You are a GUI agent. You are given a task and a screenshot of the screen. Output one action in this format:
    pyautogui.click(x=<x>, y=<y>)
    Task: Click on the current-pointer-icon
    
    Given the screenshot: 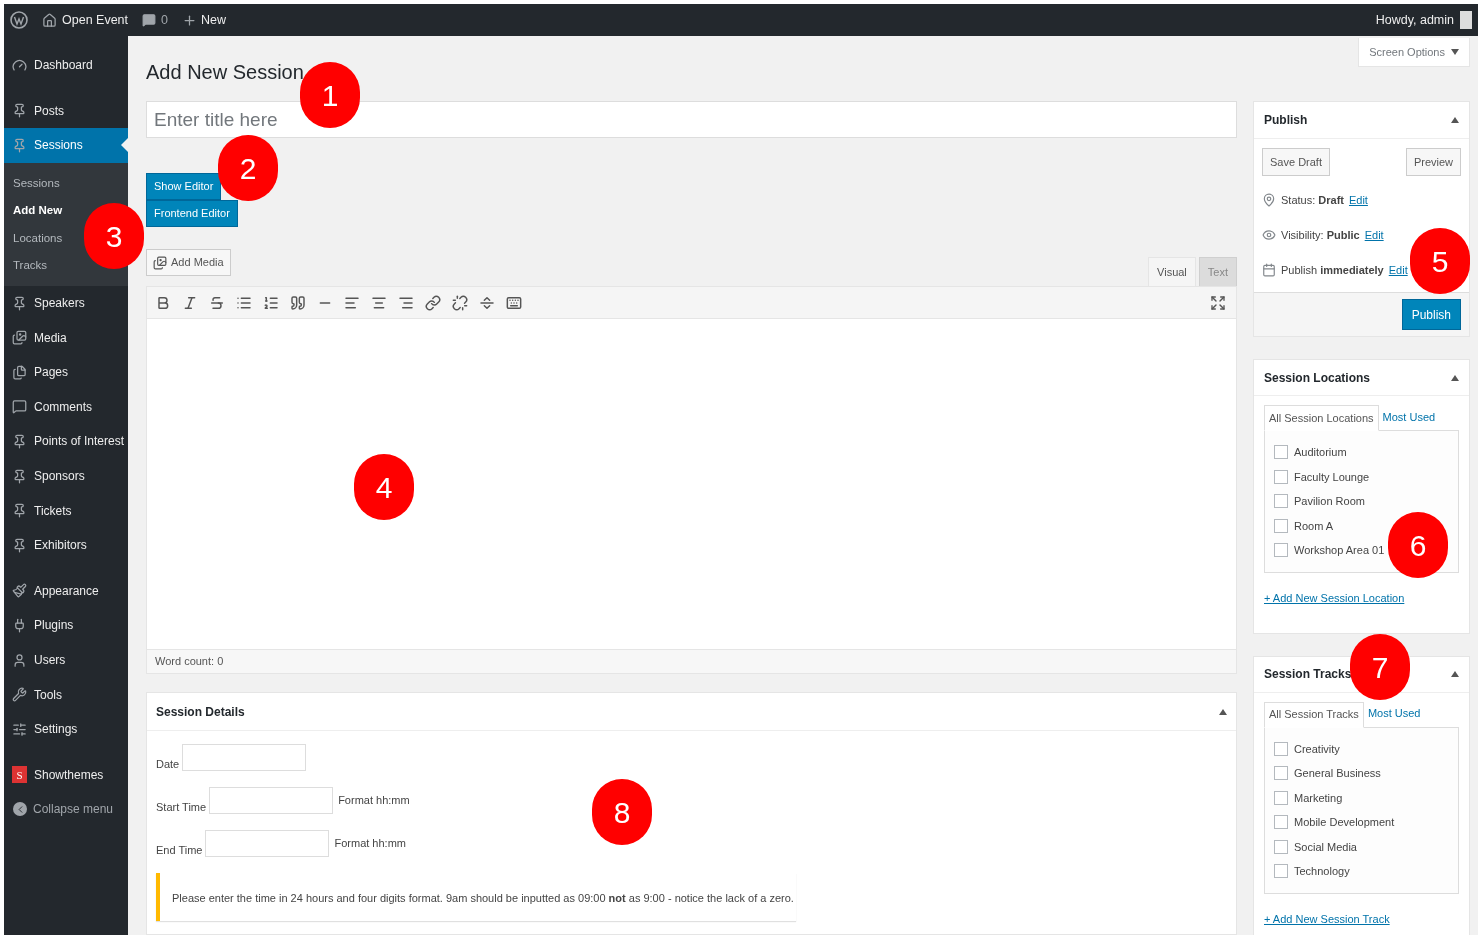 What is the action you would take?
    pyautogui.click(x=124, y=145)
    